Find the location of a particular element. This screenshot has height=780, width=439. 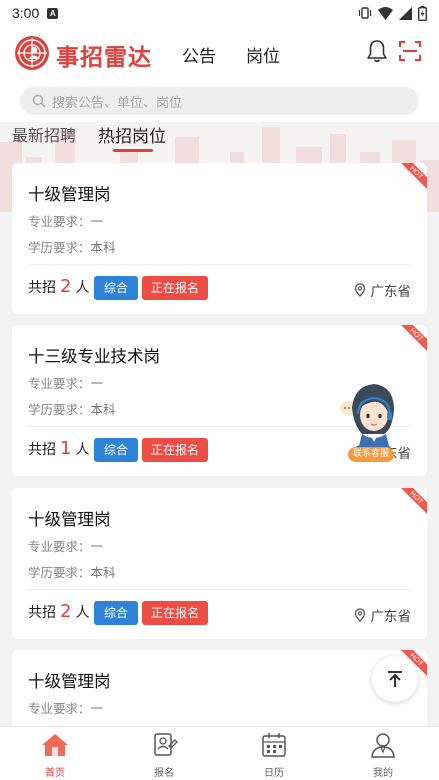

nav-profile: 我的 is located at coordinates (383, 755).